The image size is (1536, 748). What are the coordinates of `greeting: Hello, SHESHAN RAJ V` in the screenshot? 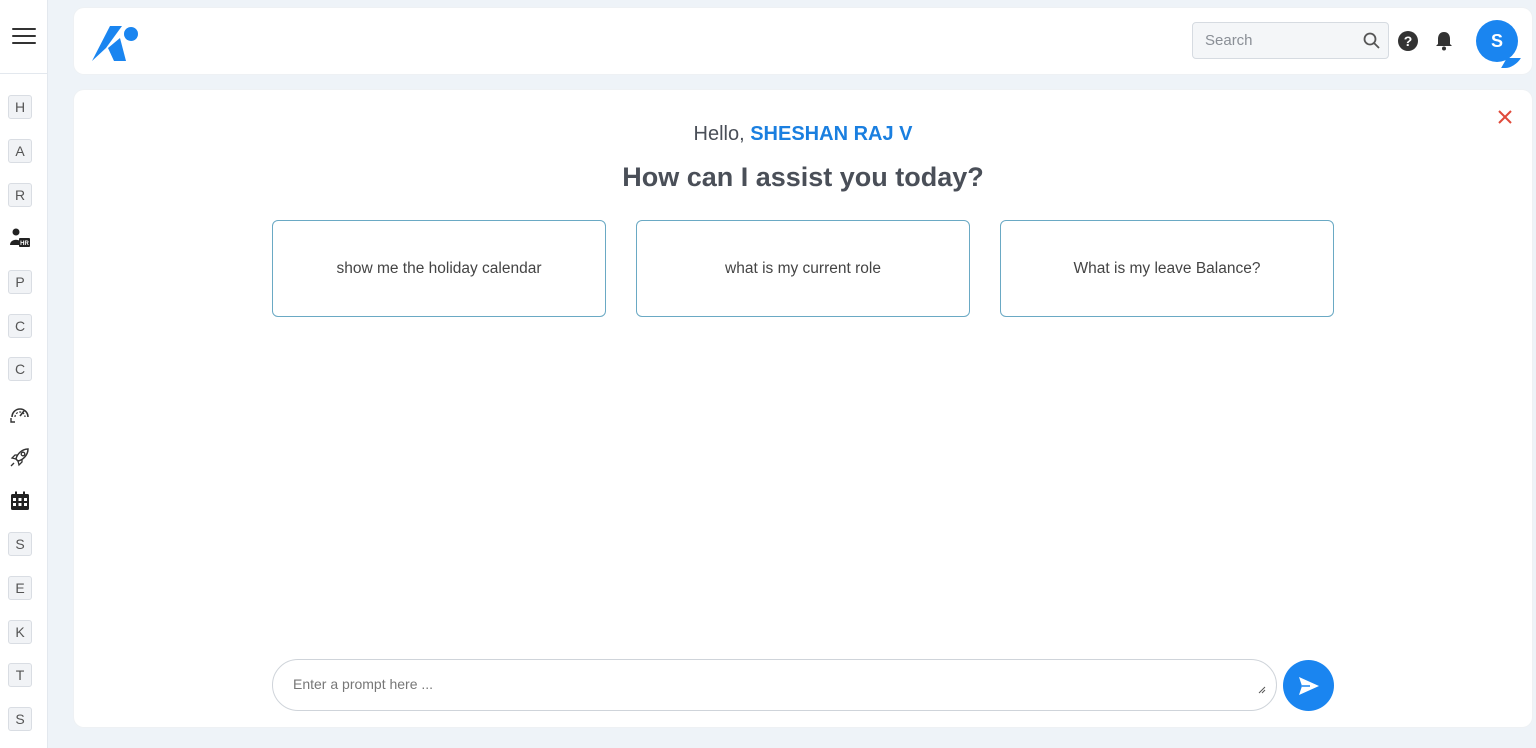 It's located at (803, 134).